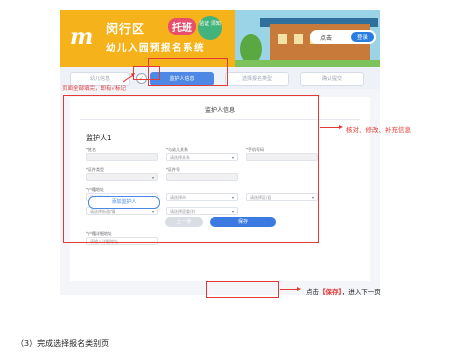 The height and width of the screenshot is (358, 475). Describe the element at coordinates (257, 79) in the screenshot. I see `step-enroll-type: 选择报名类型` at that location.